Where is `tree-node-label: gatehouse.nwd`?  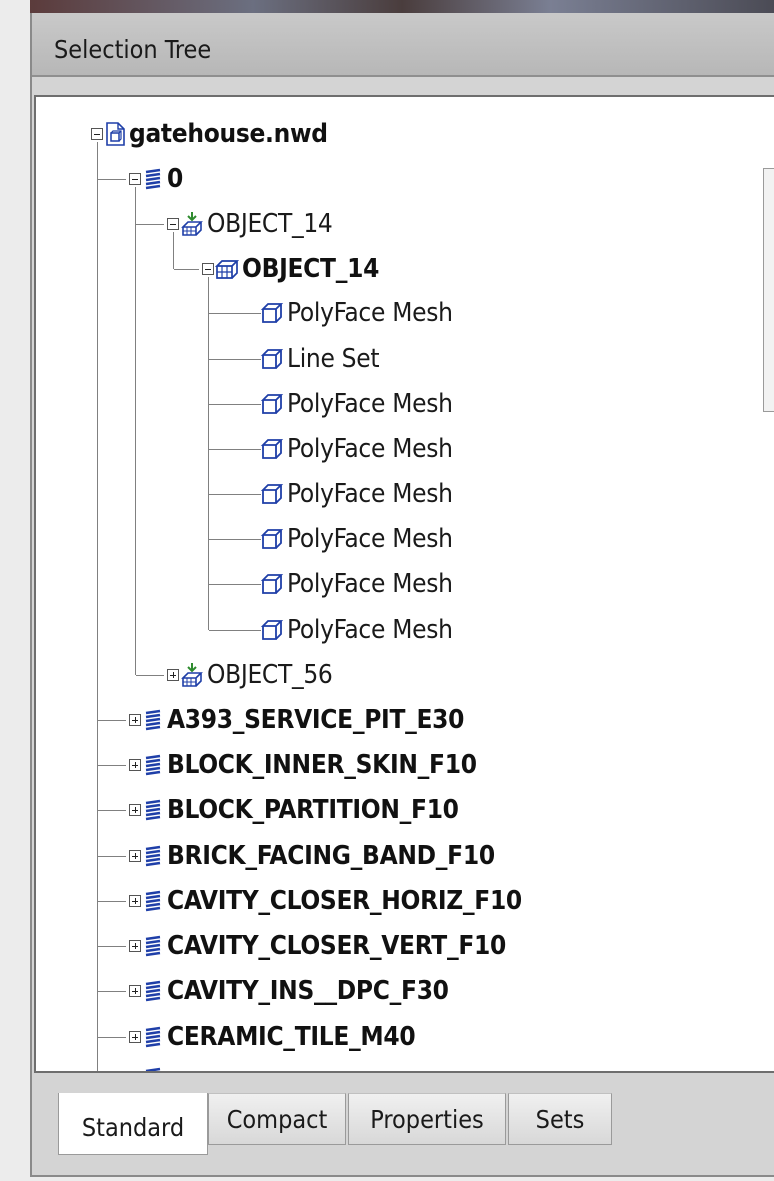 tree-node-label: gatehouse.nwd is located at coordinates (228, 134).